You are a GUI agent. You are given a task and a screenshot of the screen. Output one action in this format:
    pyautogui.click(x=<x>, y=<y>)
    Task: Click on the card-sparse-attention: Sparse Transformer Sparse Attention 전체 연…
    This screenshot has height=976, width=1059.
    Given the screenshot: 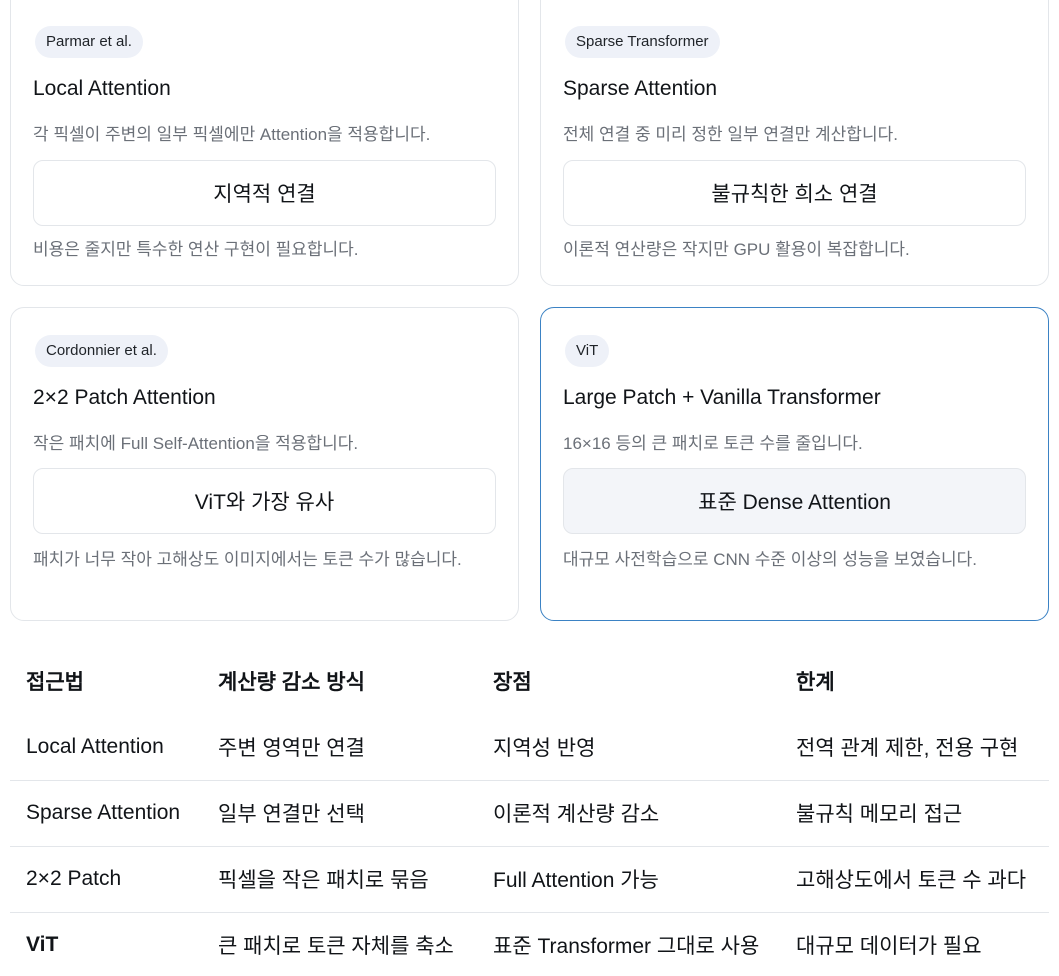 What is the action you would take?
    pyautogui.click(x=794, y=143)
    